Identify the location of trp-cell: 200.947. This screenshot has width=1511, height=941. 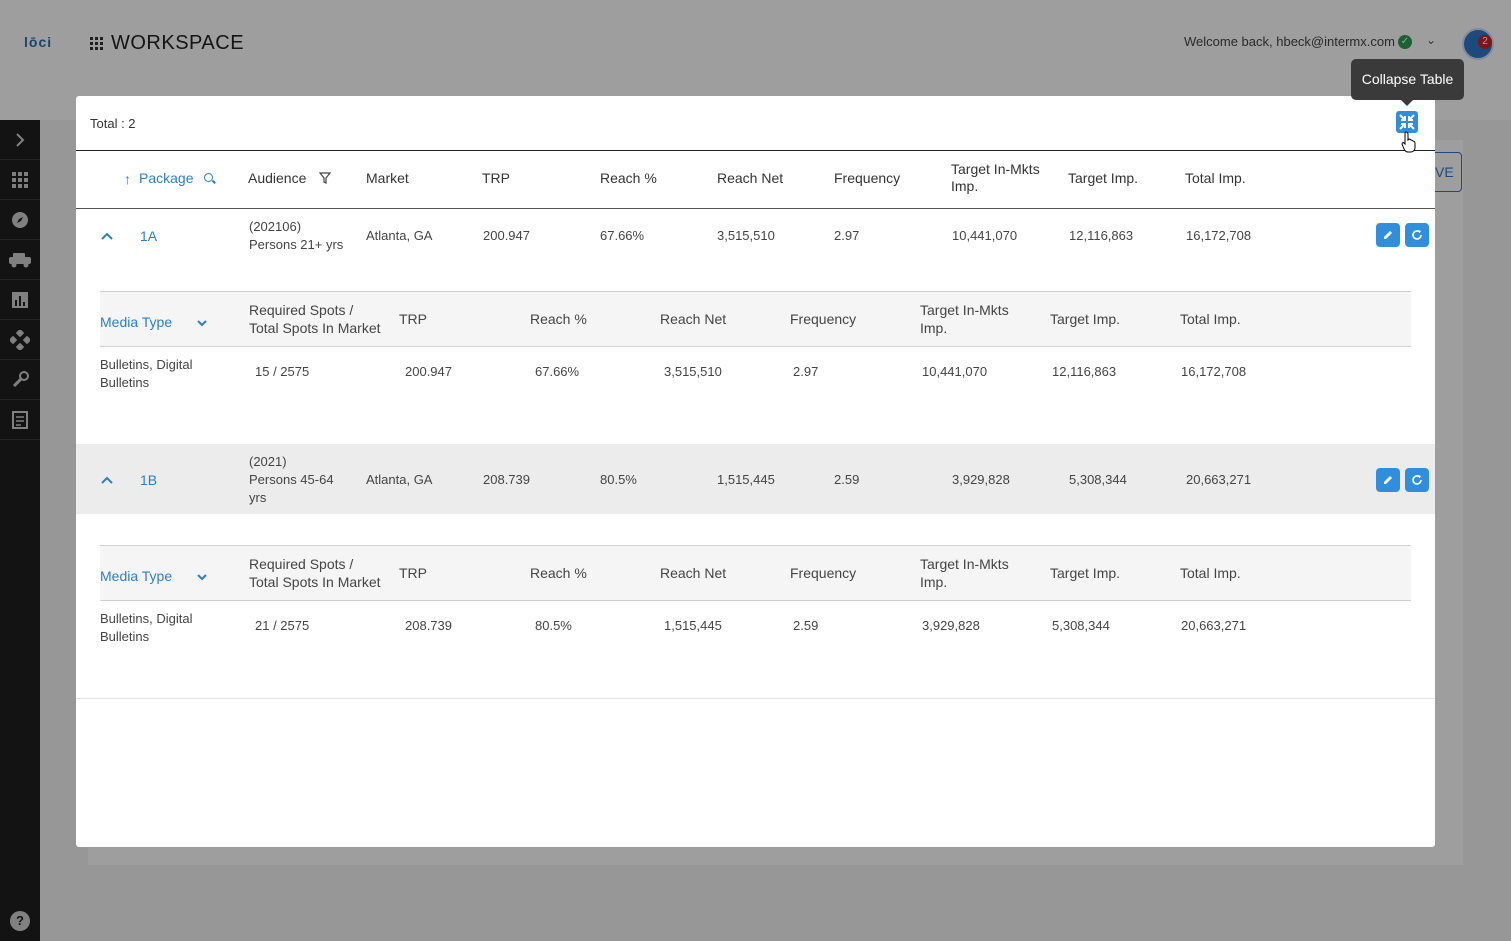
(506, 235).